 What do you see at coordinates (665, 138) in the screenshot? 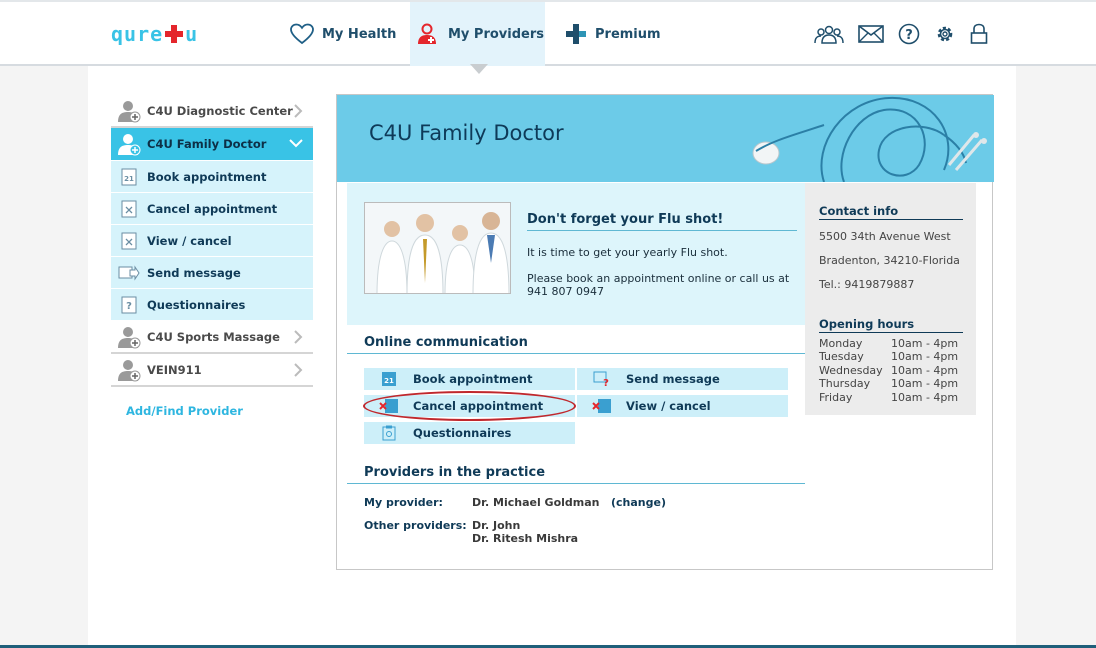
I see `provider-banner: C4U Family Doctor` at bounding box center [665, 138].